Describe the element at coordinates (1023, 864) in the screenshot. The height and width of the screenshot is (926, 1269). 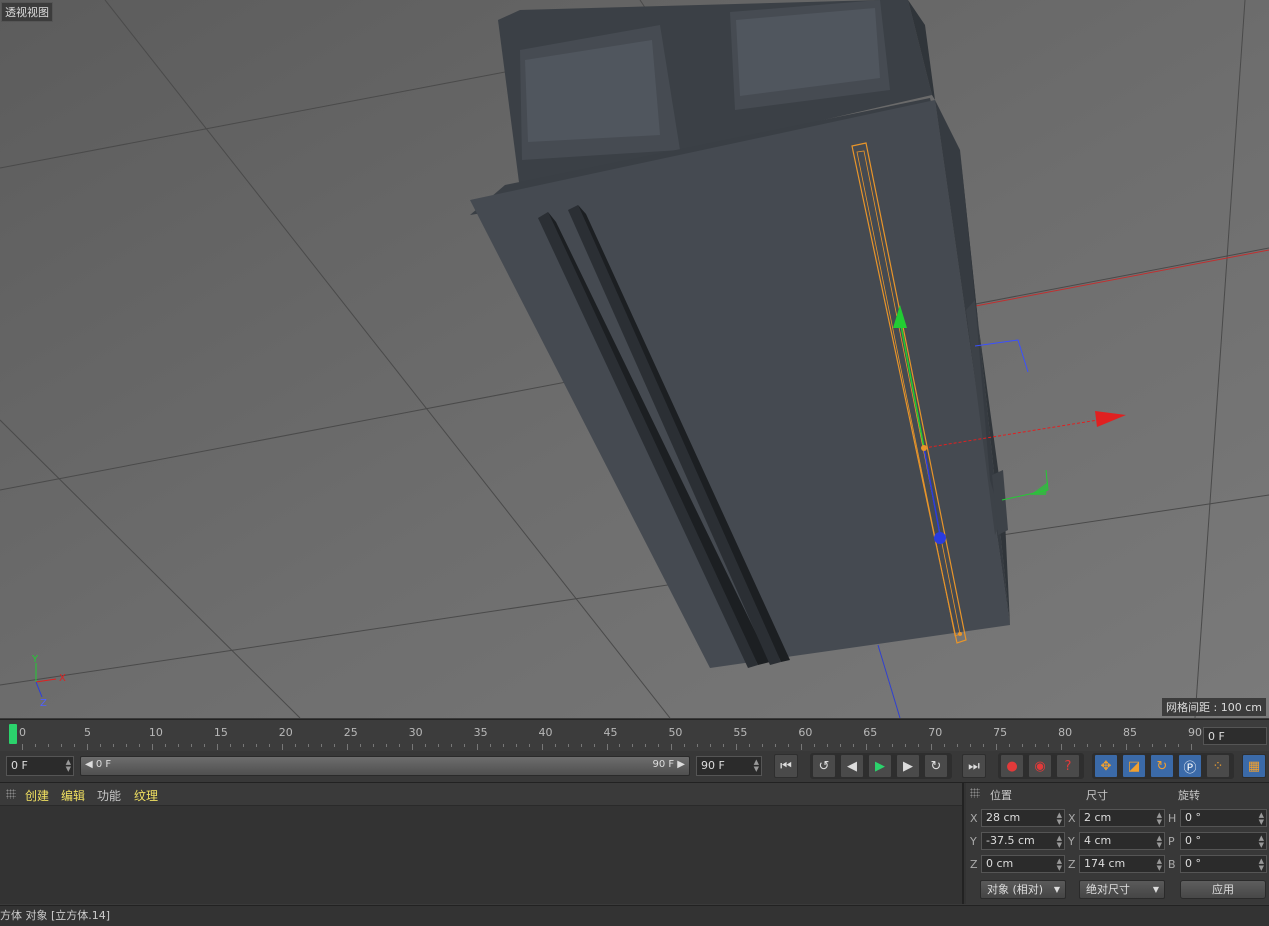
I see `position-z-field: 0 cm ▲ ▼` at that location.